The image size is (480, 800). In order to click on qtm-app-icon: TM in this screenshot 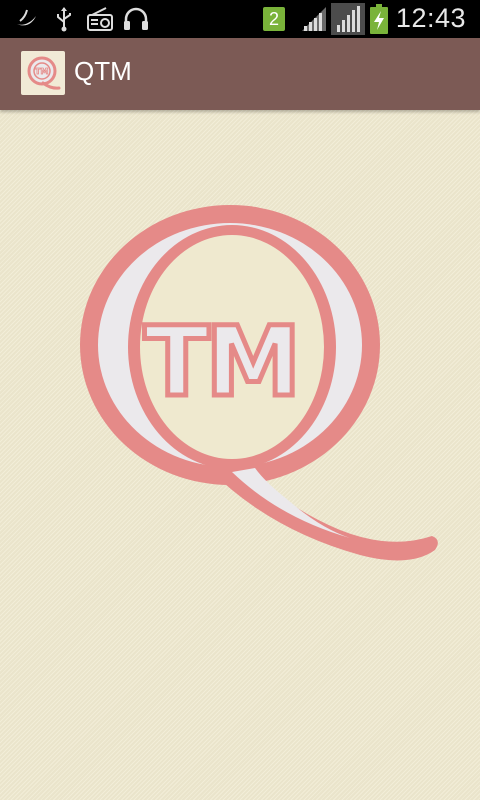, I will do `click(43, 73)`.